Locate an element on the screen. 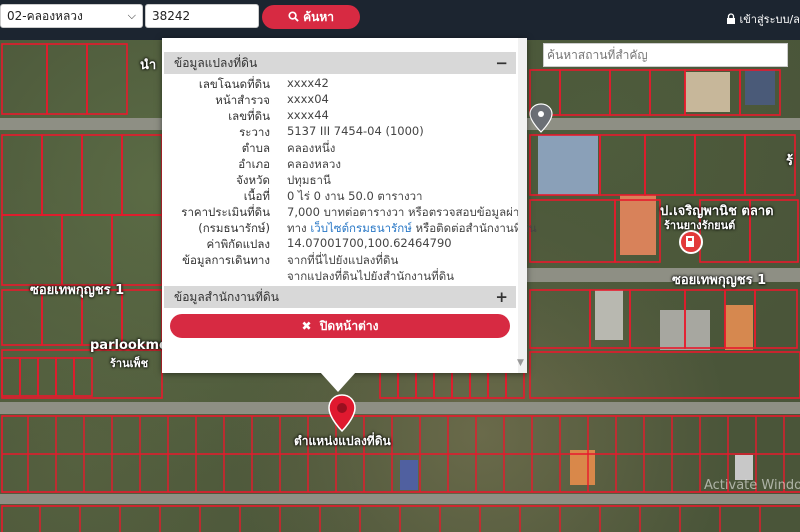 The width and height of the screenshot is (800, 532). map-label: ร้ is located at coordinates (789, 161).